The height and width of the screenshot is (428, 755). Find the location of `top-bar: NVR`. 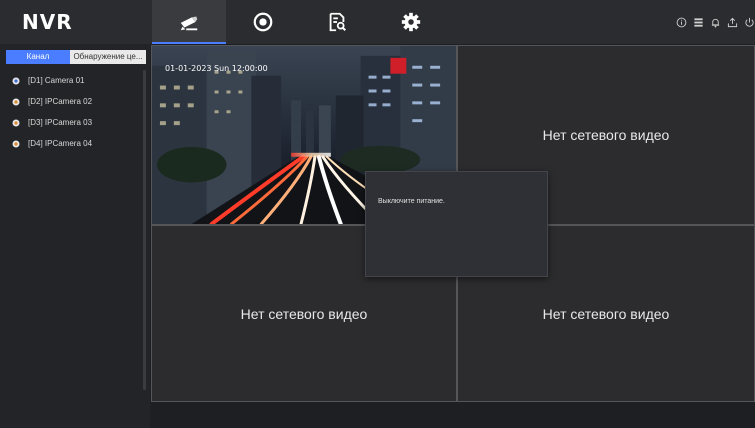

top-bar: NVR is located at coordinates (377, 22).